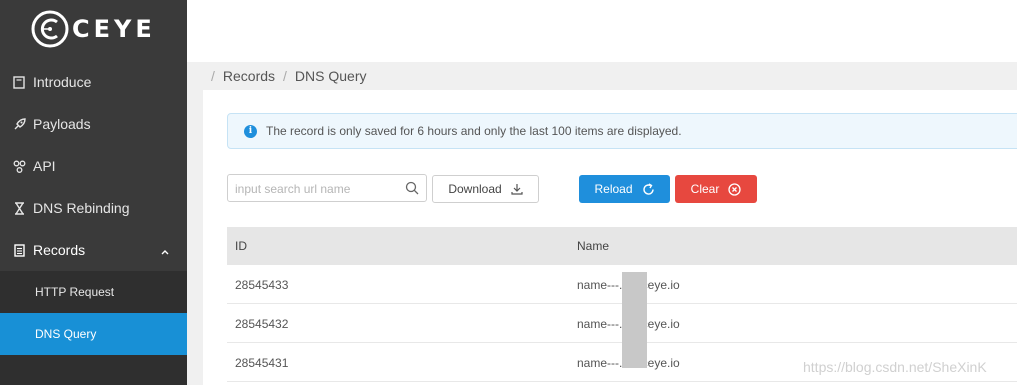 The image size is (1017, 385). I want to click on sidebar-item-records: Records, so click(93, 250).